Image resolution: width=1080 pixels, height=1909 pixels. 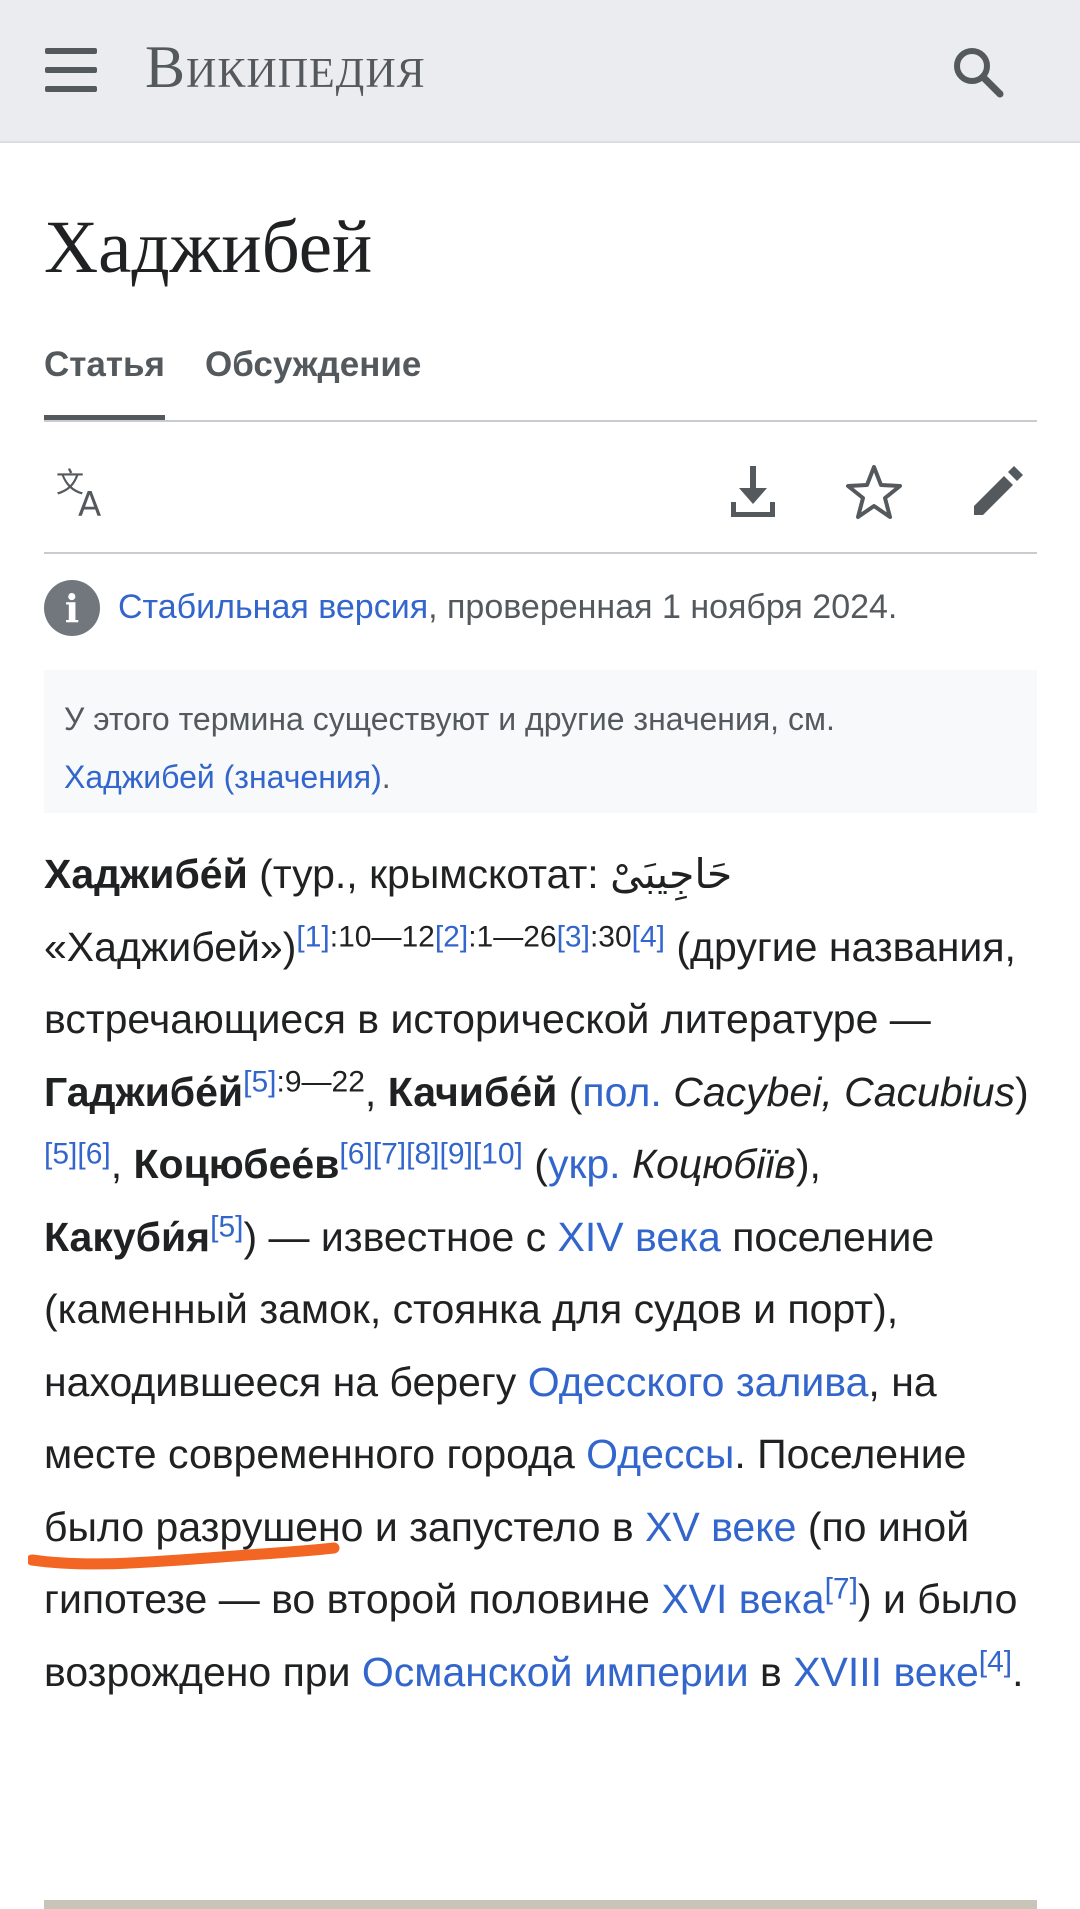 I want to click on ref-link: [9], so click(x=455, y=1153).